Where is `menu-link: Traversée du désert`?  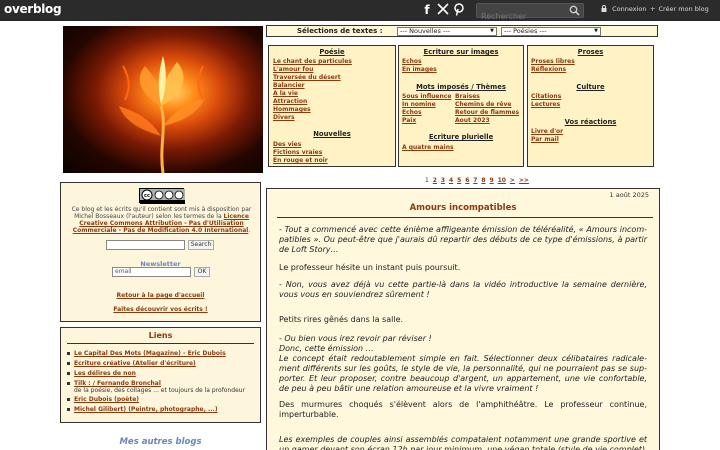 menu-link: Traversée du désert is located at coordinates (307, 77).